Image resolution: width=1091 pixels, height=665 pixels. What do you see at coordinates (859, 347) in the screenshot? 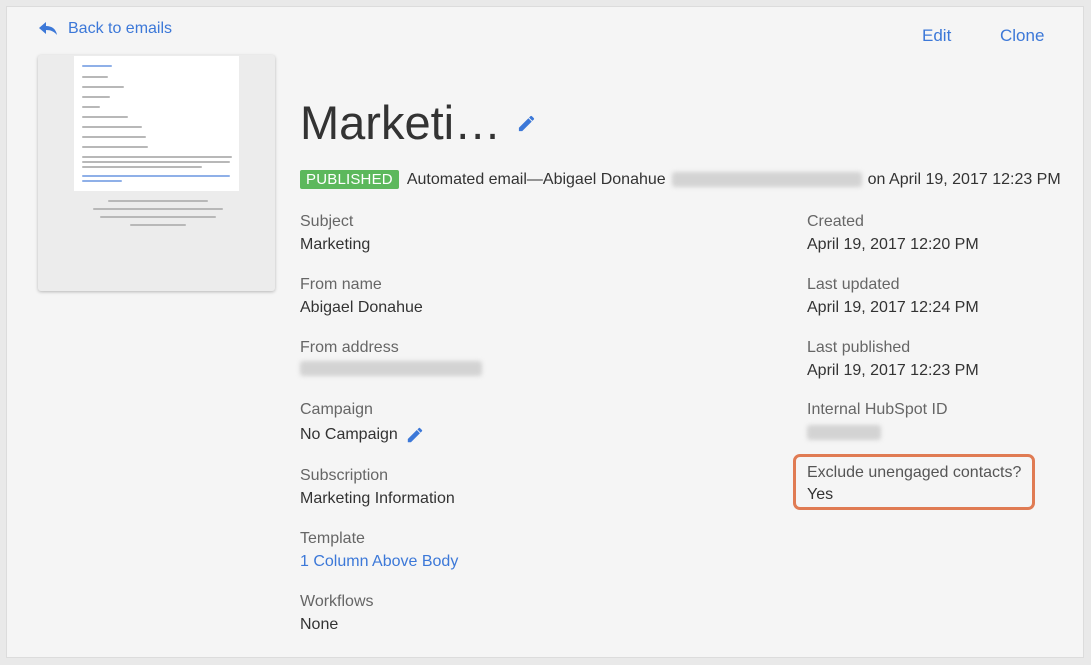
I see `last-published-label: Last published` at bounding box center [859, 347].